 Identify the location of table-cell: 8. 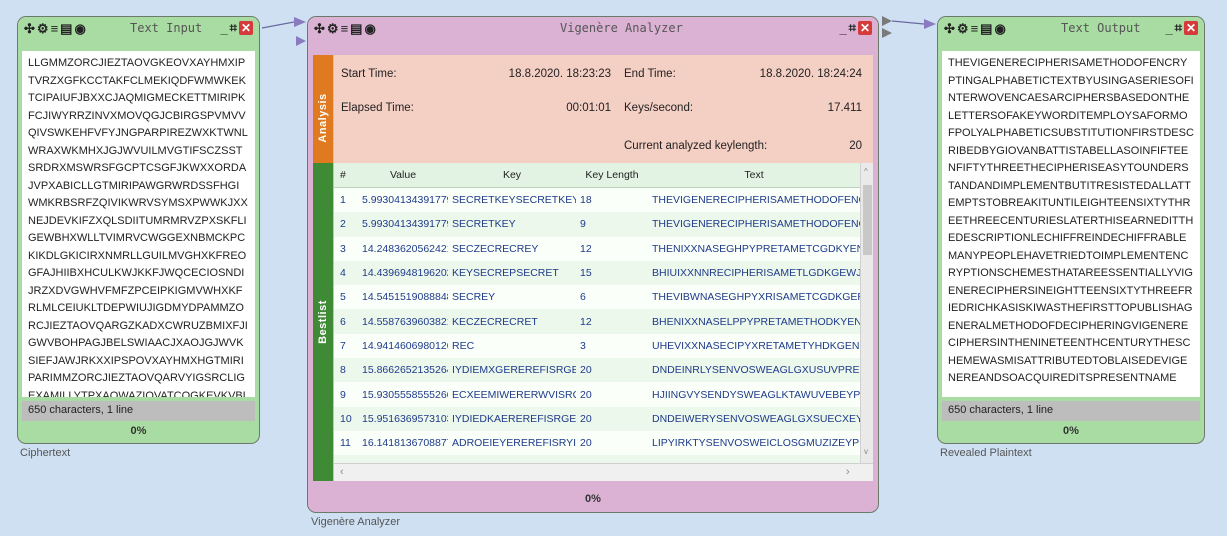
(346, 370).